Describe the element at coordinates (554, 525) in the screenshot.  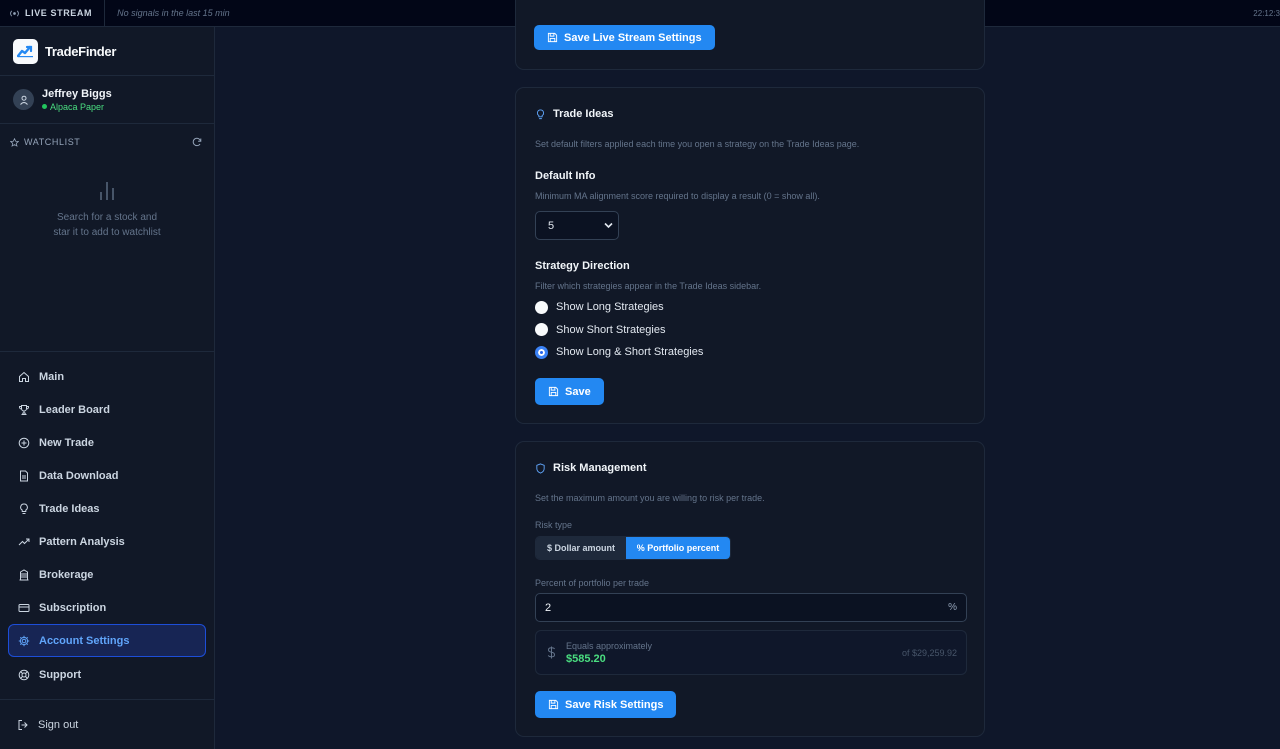
I see `risk-type-label: Risk type` at that location.